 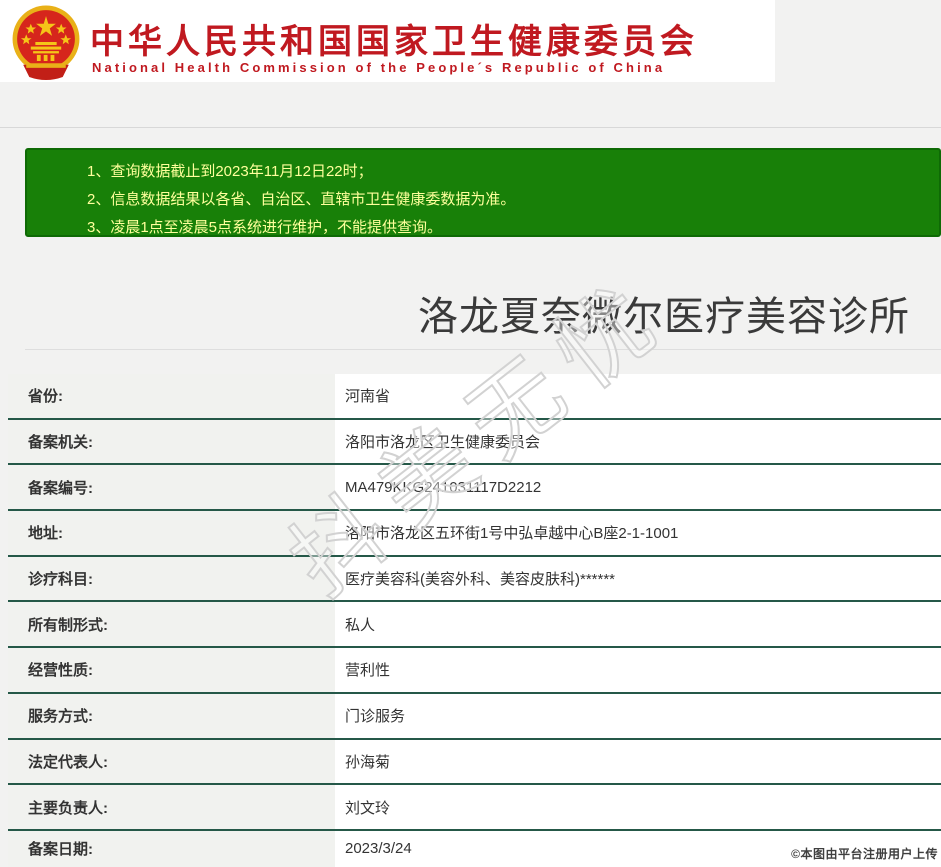 What do you see at coordinates (638, 533) in the screenshot?
I see `field-value: 洛阳市洛龙区五环街1号中弘卓越中心B座2-1-1001` at bounding box center [638, 533].